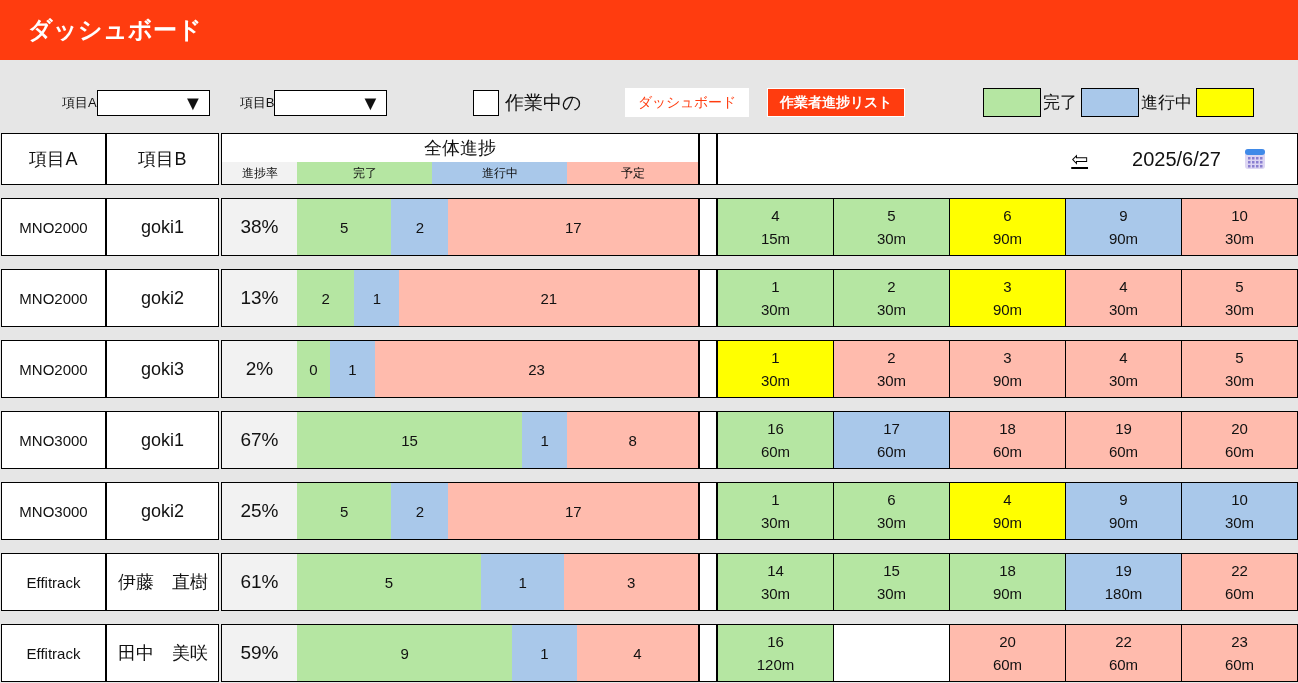 This screenshot has width=1298, height=683. What do you see at coordinates (1239, 641) in the screenshot?
I see `task-number: 23` at bounding box center [1239, 641].